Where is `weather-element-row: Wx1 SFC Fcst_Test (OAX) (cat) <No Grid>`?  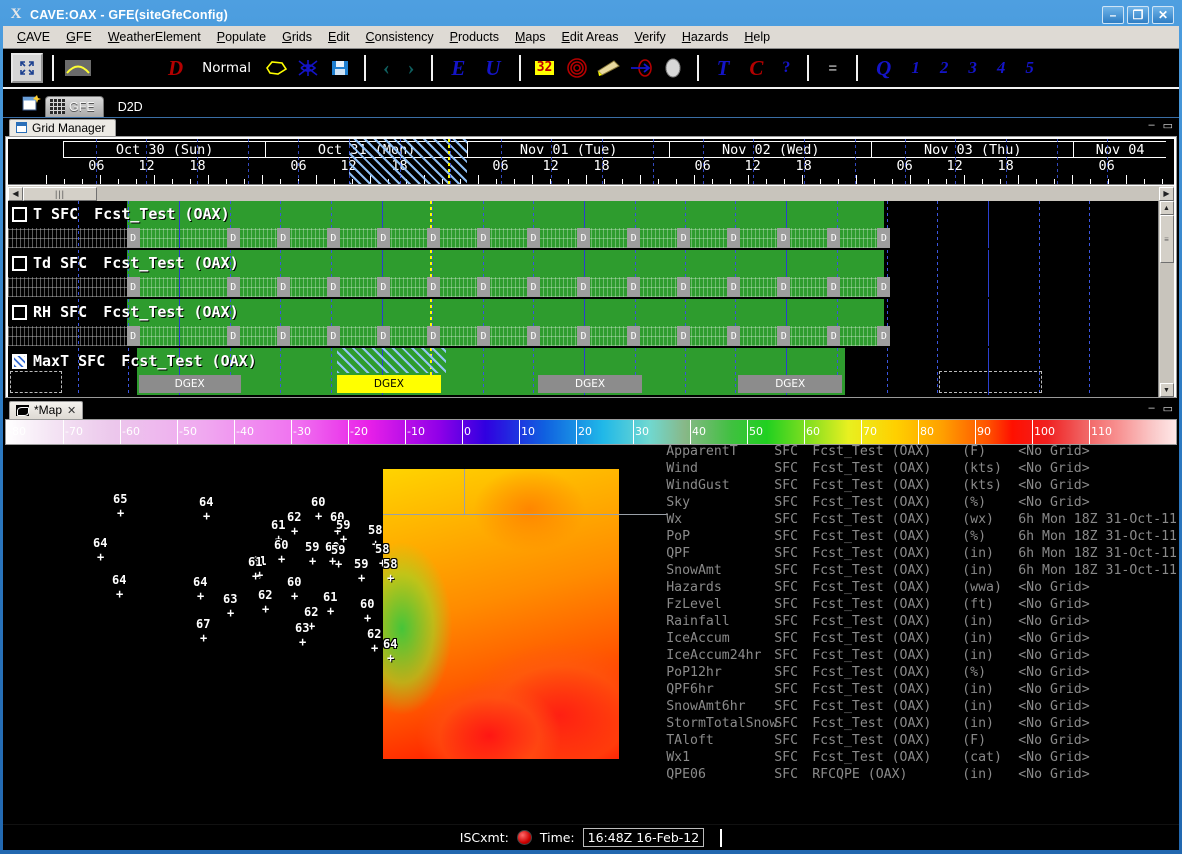 weather-element-row: Wx1 SFC Fcst_Test (OAX) (cat) <No Grid> is located at coordinates (921, 757).